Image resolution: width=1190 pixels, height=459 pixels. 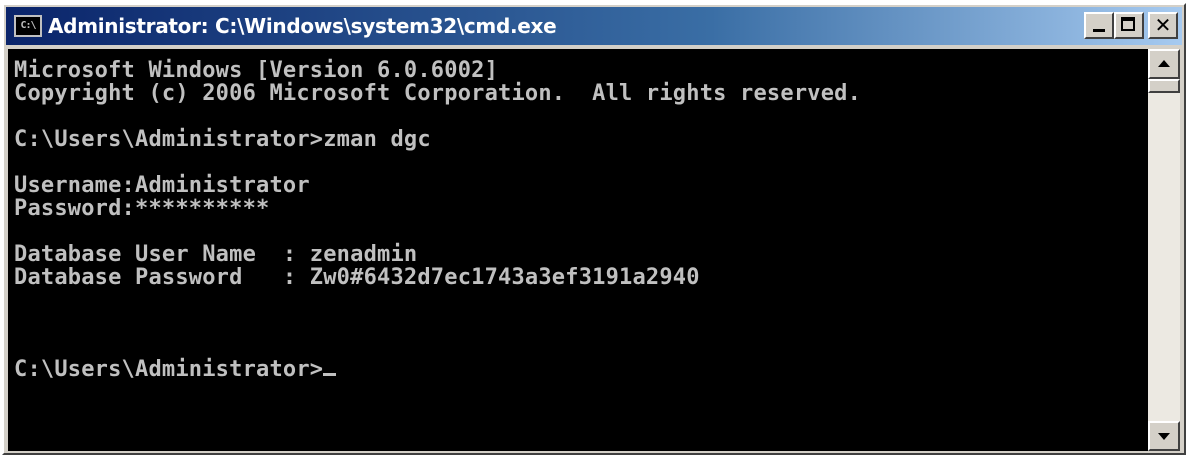 I want to click on minimize-button, so click(x=1099, y=25).